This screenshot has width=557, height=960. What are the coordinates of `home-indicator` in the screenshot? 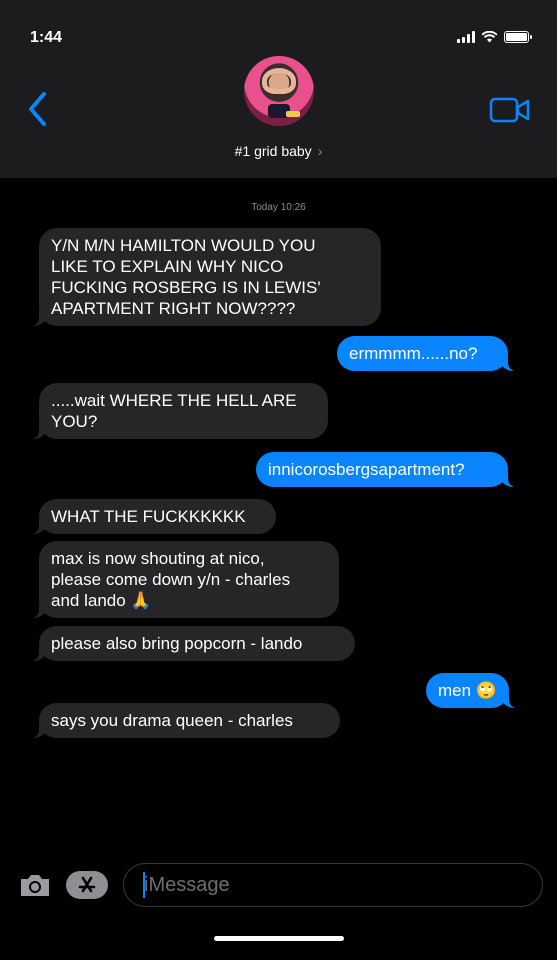 It's located at (279, 938).